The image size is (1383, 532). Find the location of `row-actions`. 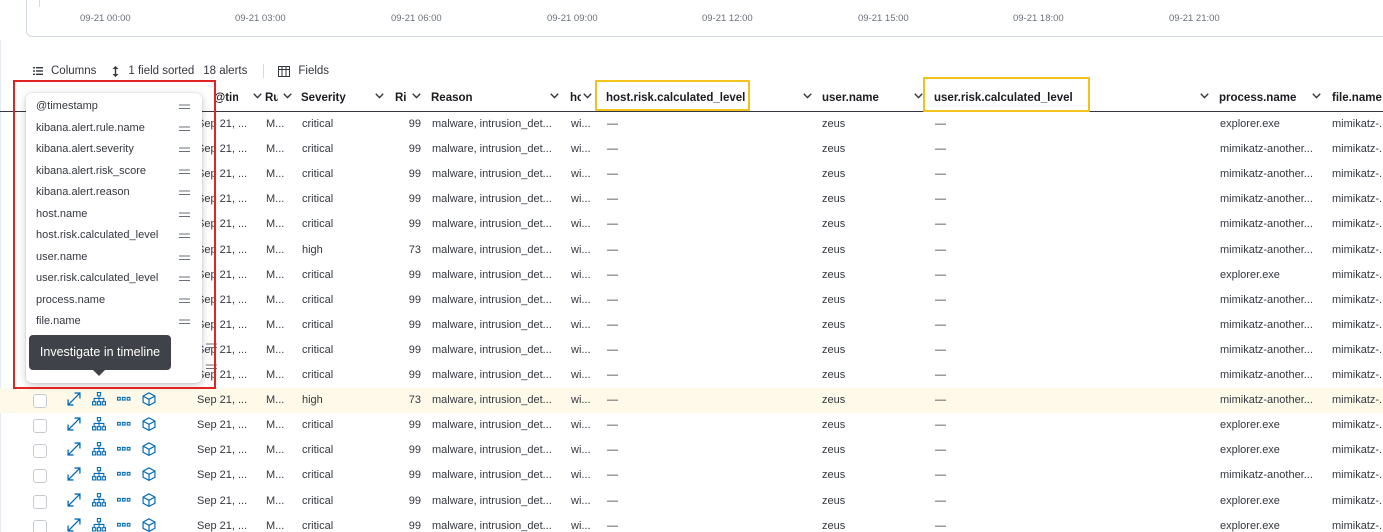

row-actions is located at coordinates (117, 450).